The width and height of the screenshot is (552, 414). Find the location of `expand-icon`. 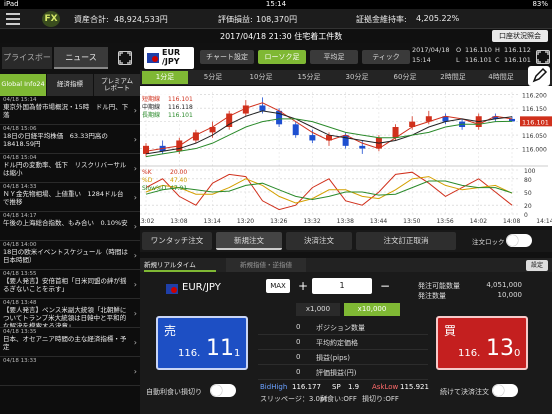

expand-icon is located at coordinates (125, 58).